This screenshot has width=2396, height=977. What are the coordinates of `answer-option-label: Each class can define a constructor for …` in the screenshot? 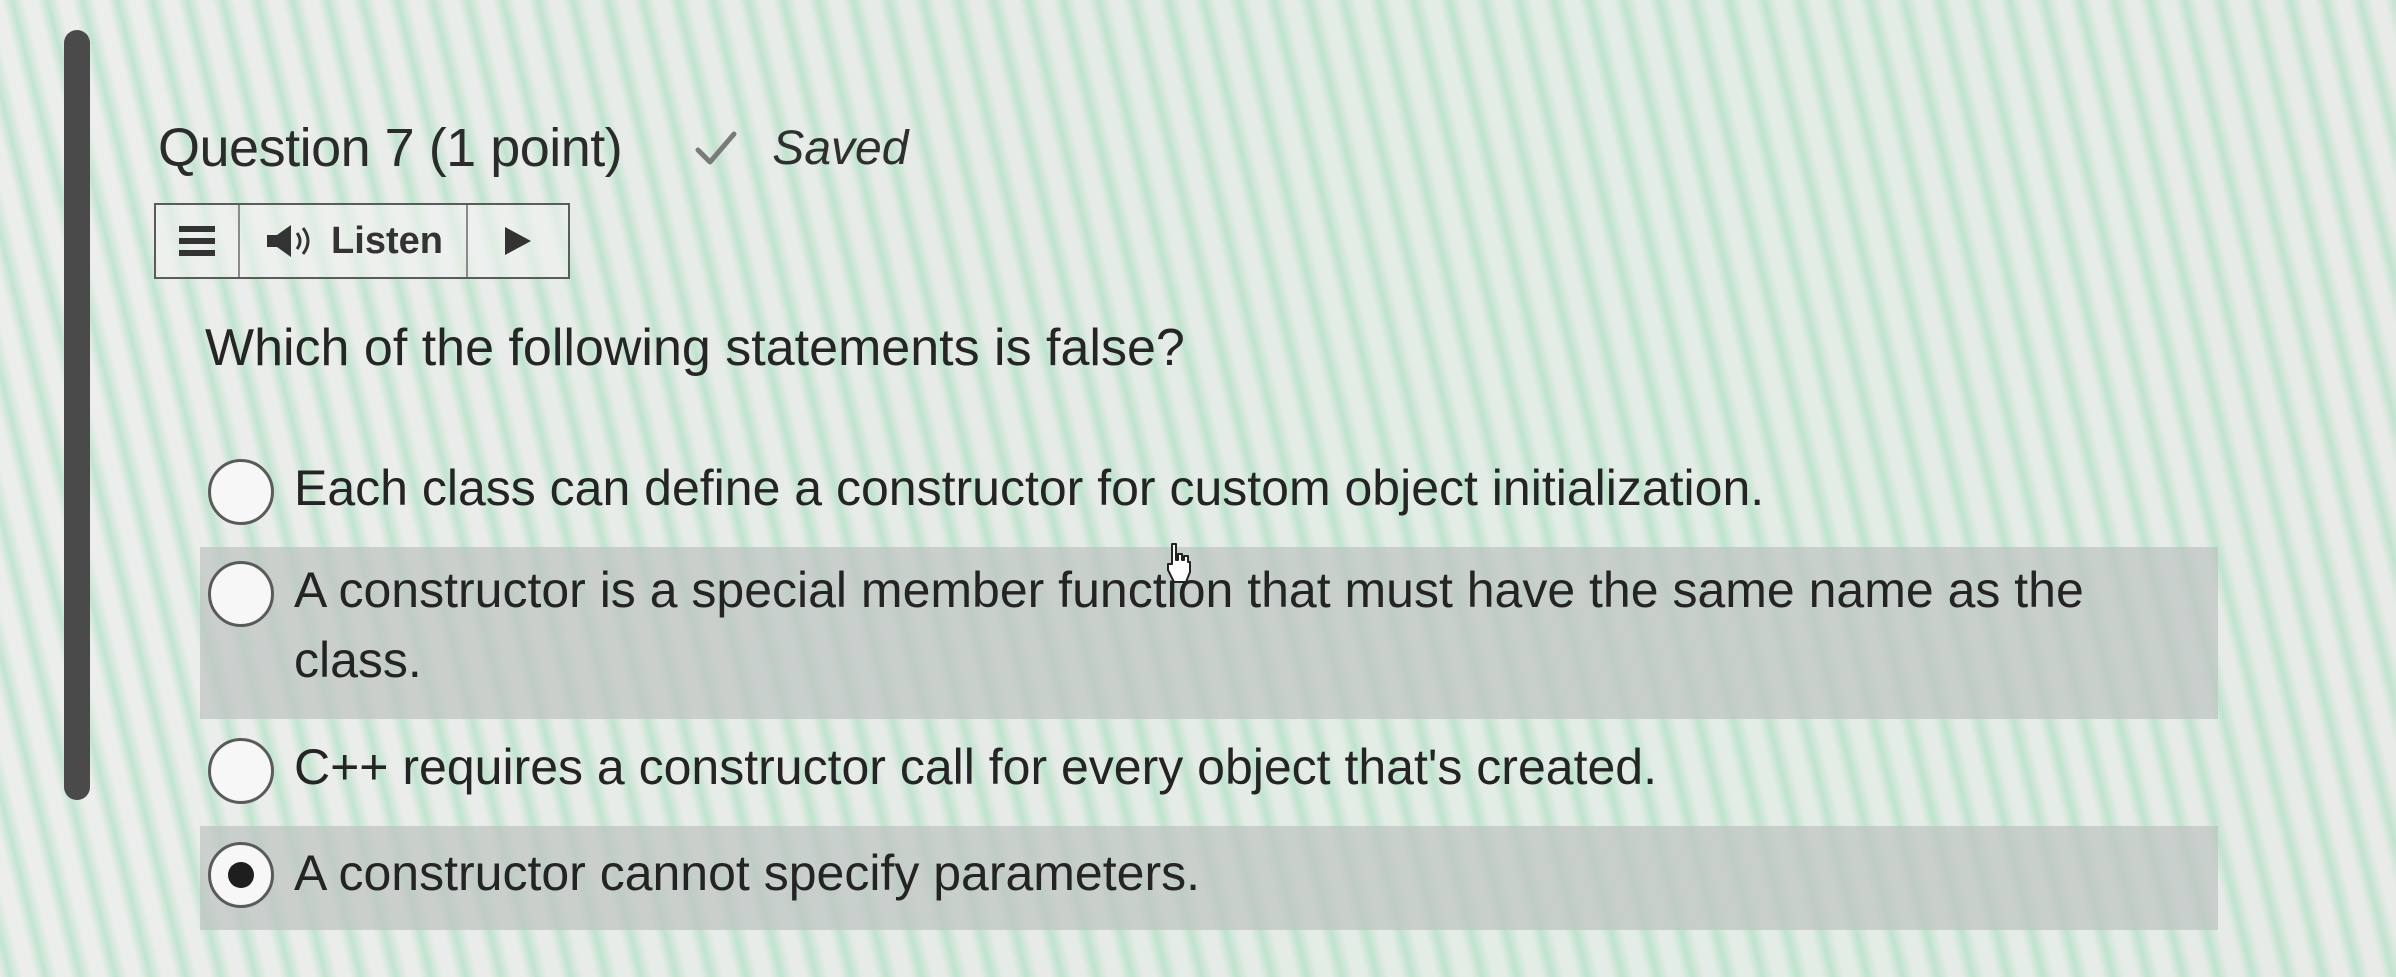 It's located at (1039, 488).